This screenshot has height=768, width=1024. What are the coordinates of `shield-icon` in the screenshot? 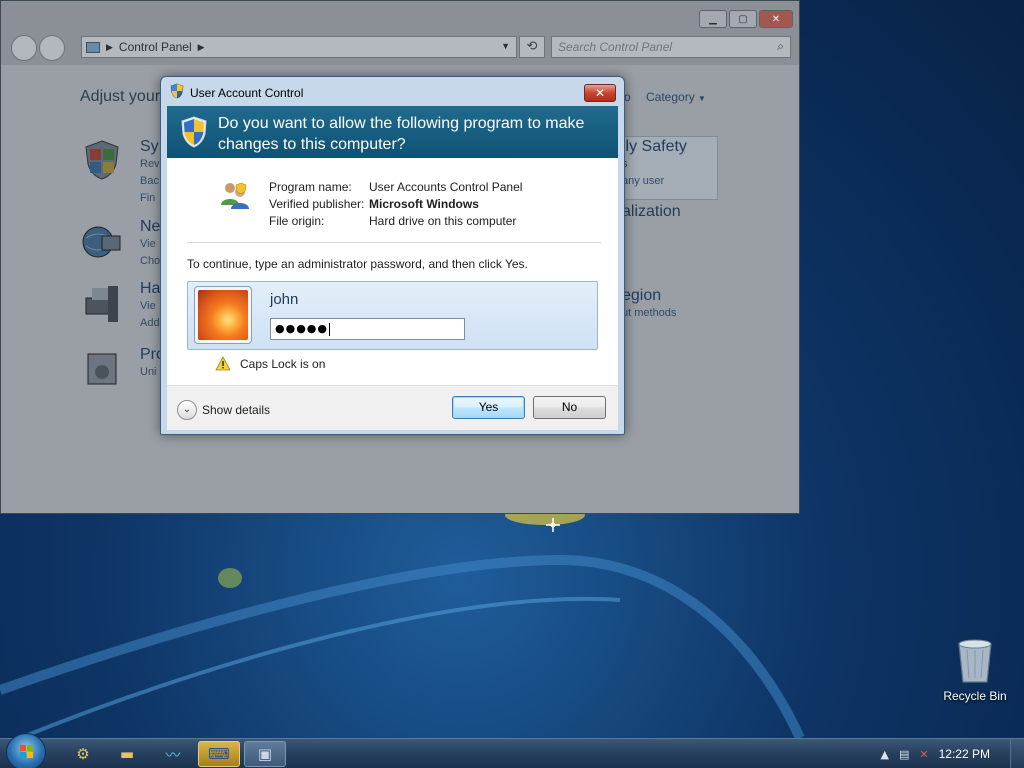 It's located at (102, 160).